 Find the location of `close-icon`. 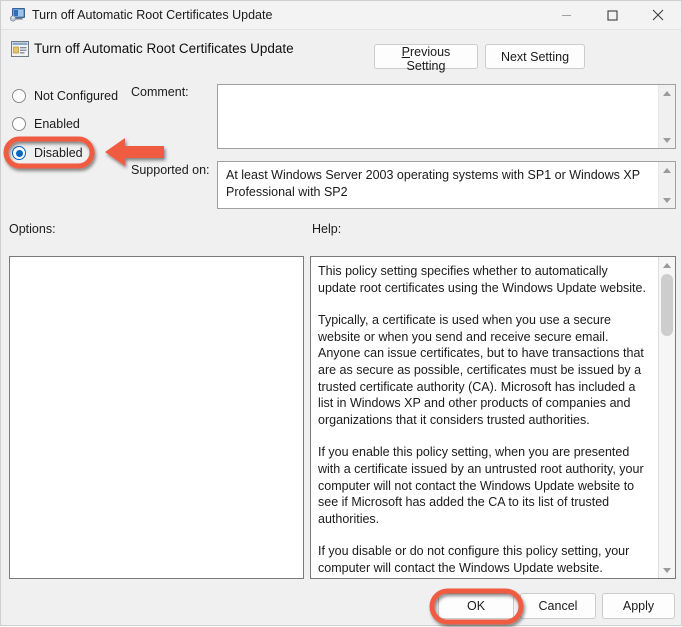

close-icon is located at coordinates (658, 15).